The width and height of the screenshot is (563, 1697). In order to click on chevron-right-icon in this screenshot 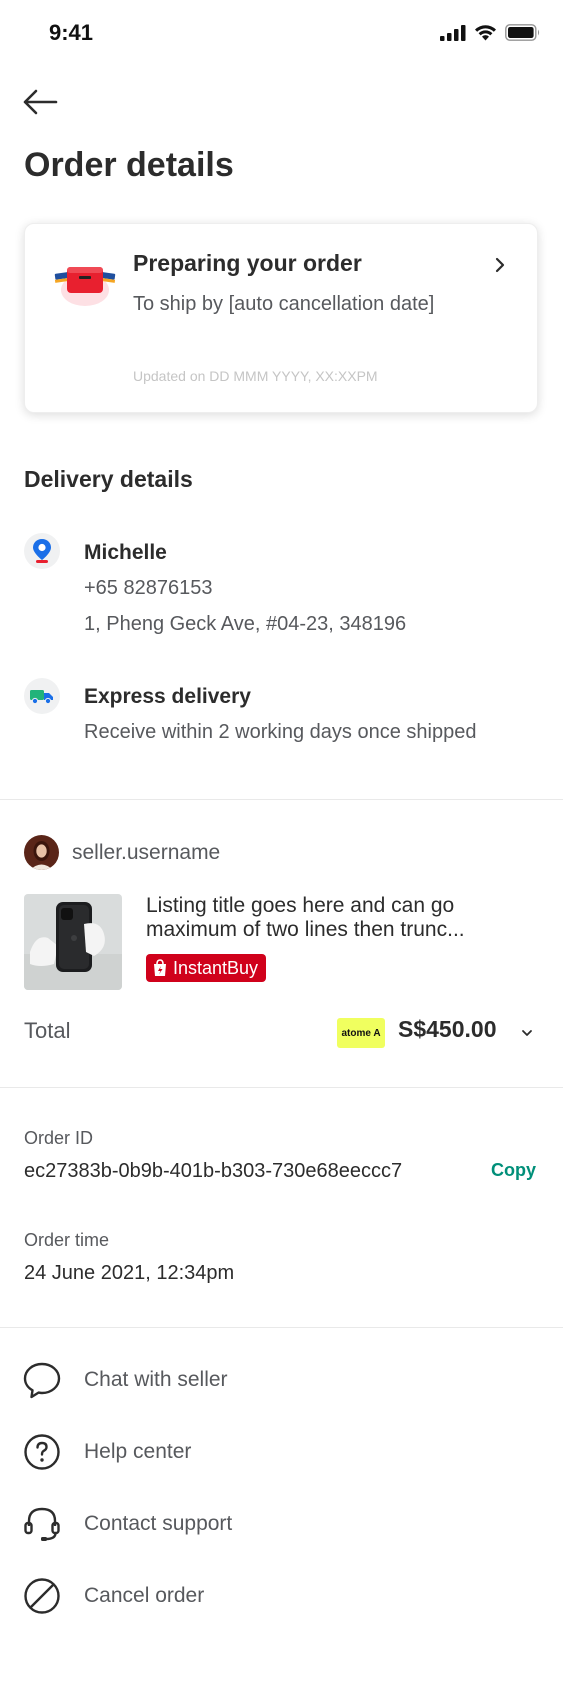, I will do `click(500, 265)`.